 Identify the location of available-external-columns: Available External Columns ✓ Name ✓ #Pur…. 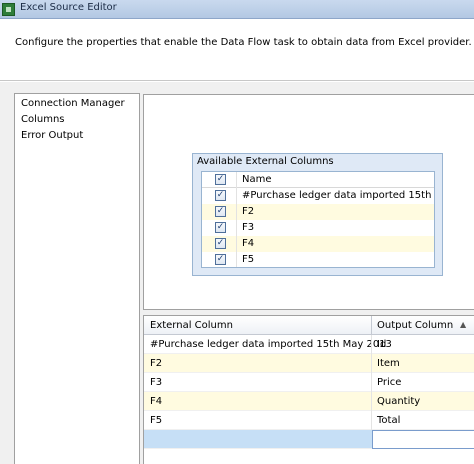
(317, 214).